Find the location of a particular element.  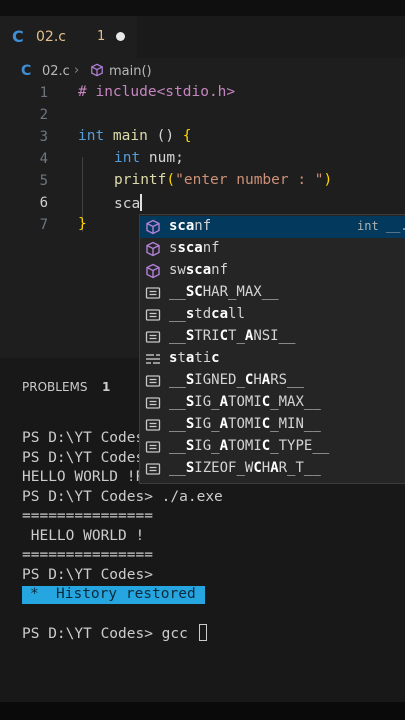

prompt-text: PS D:\YT Codes> gcc is located at coordinates (109, 634).